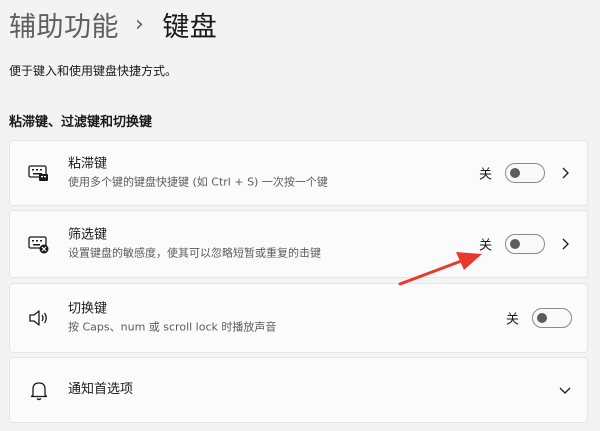 This screenshot has height=431, width=600. Describe the element at coordinates (93, 71) in the screenshot. I see `page-description: 便于键入和使用键盘快捷方式。` at that location.